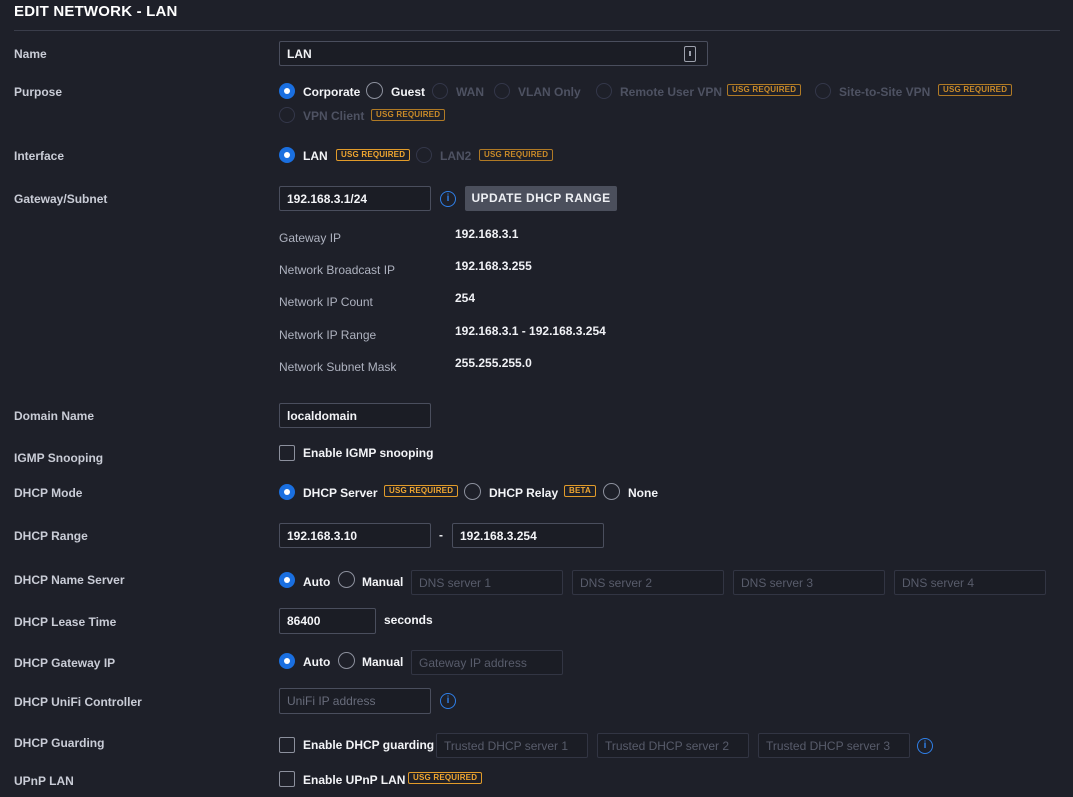 This screenshot has height=797, width=1073. What do you see at coordinates (287, 745) in the screenshot?
I see `dhcp-guarding-checkbox` at bounding box center [287, 745].